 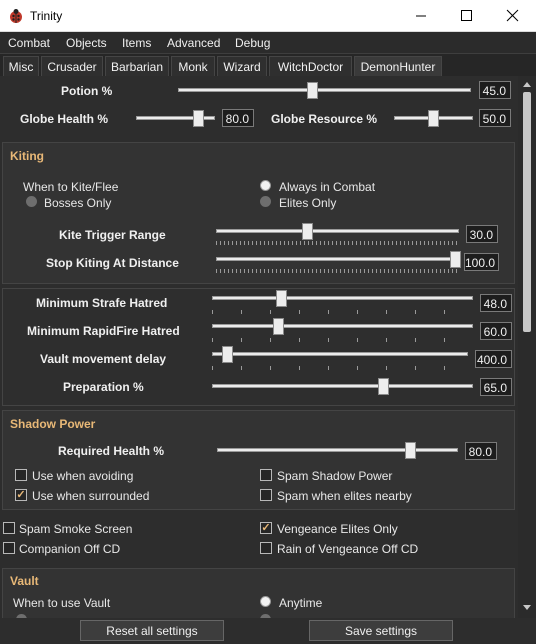 I want to click on required-health-value: 80.0, so click(x=481, y=451).